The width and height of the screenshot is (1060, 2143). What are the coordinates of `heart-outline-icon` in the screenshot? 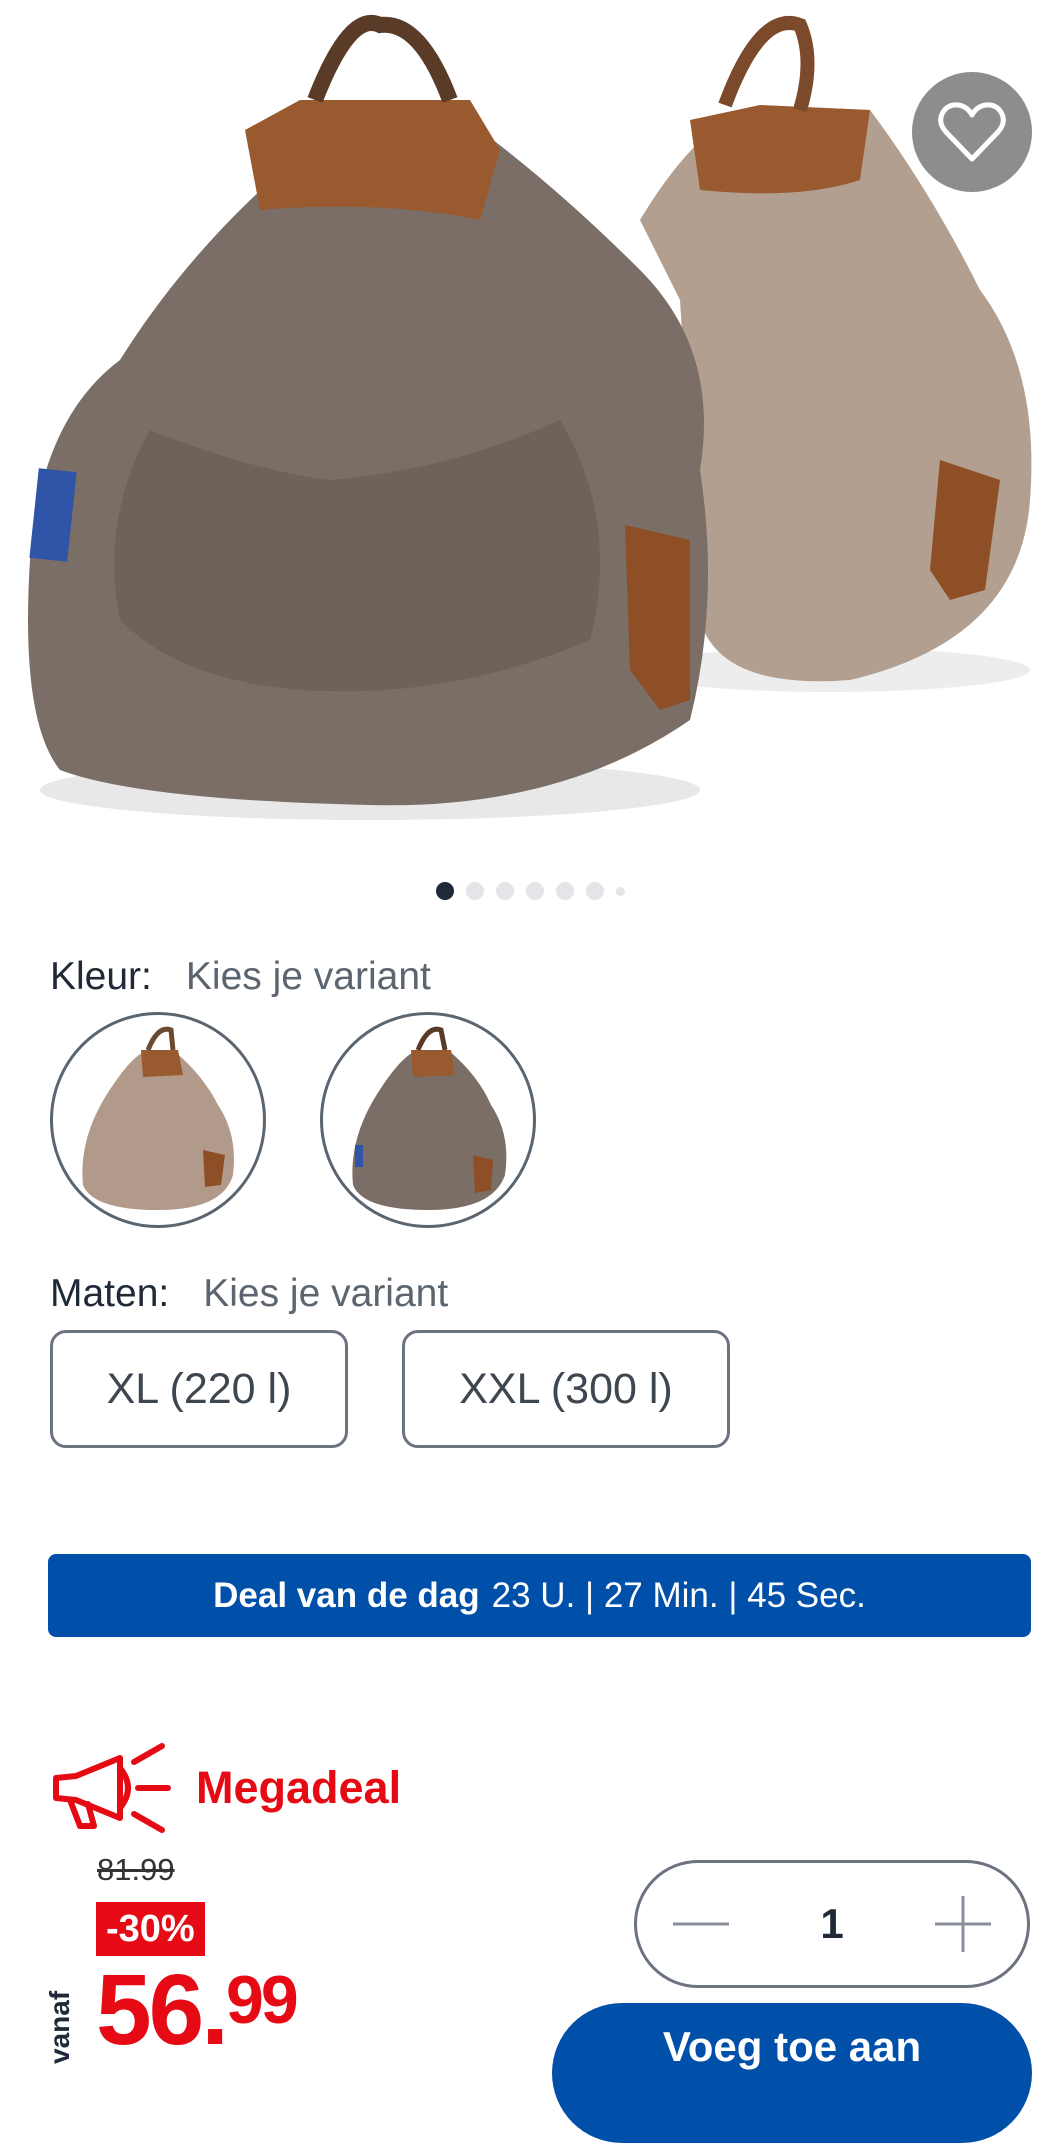 It's located at (972, 132).